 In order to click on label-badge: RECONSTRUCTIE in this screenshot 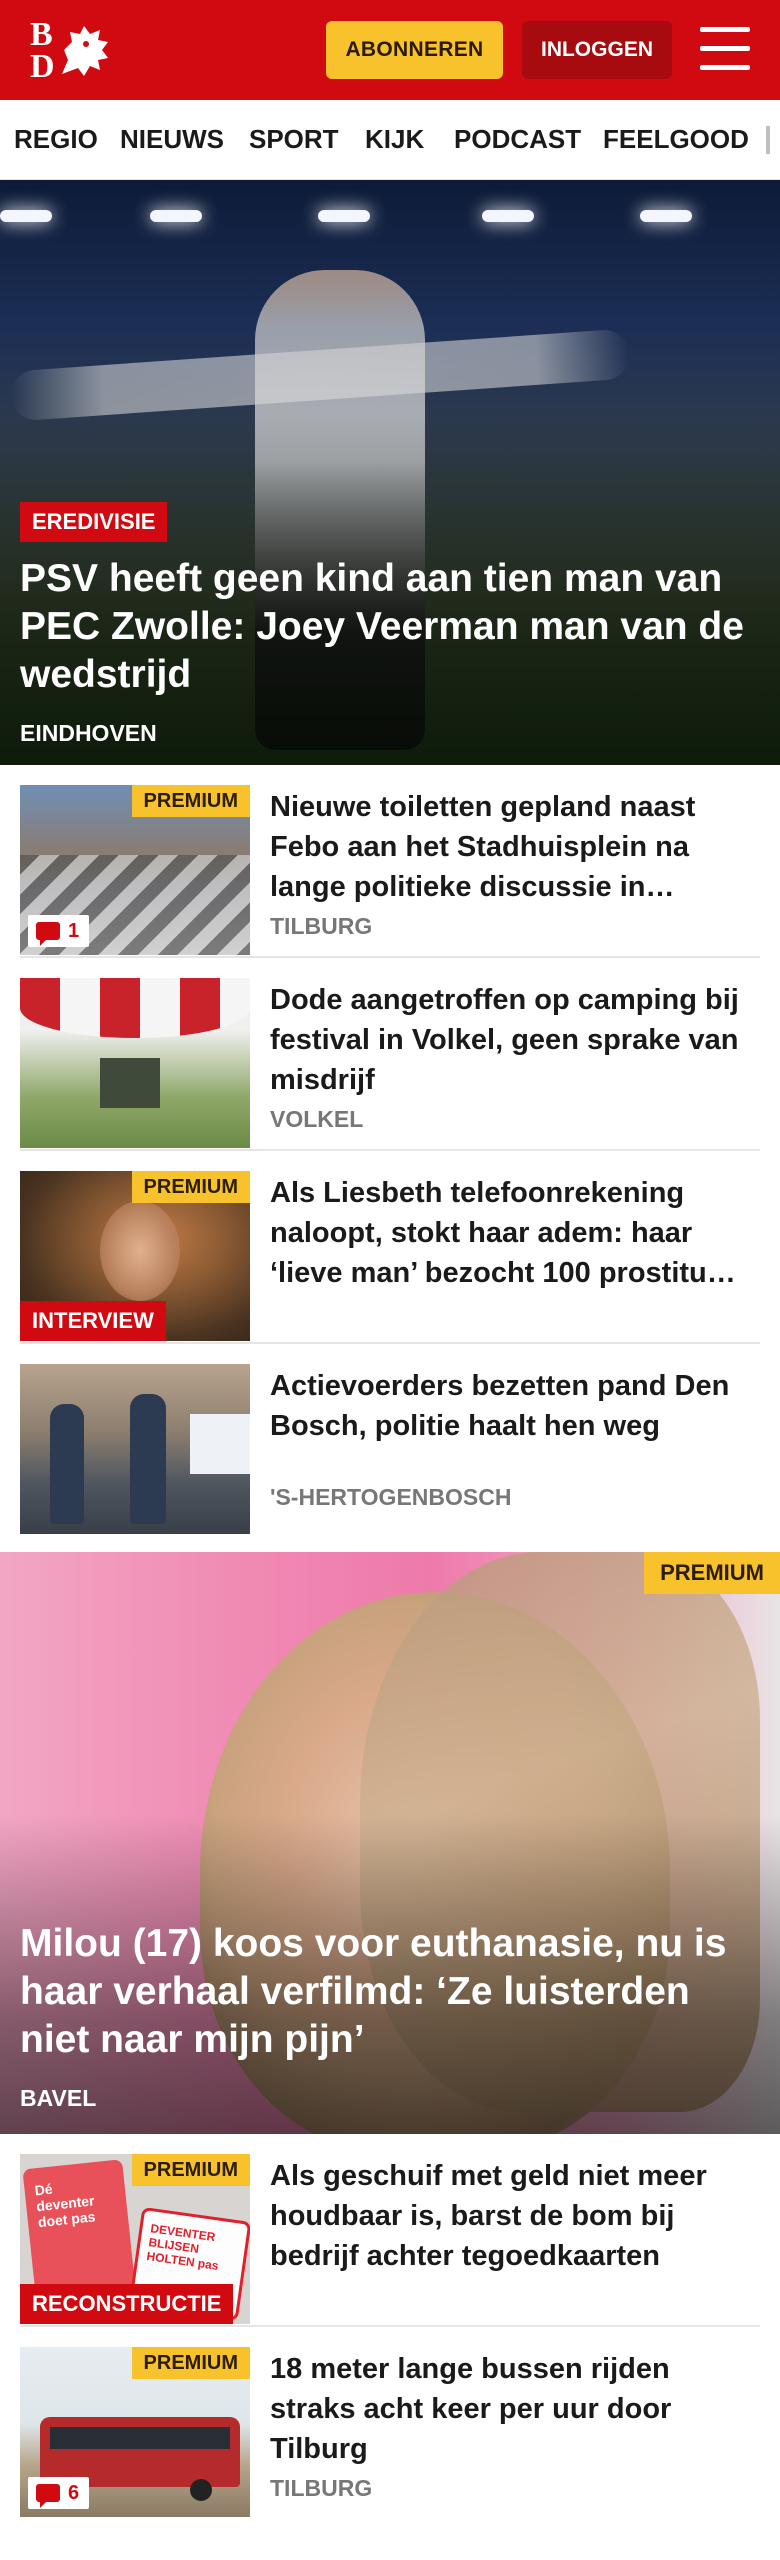, I will do `click(127, 2304)`.